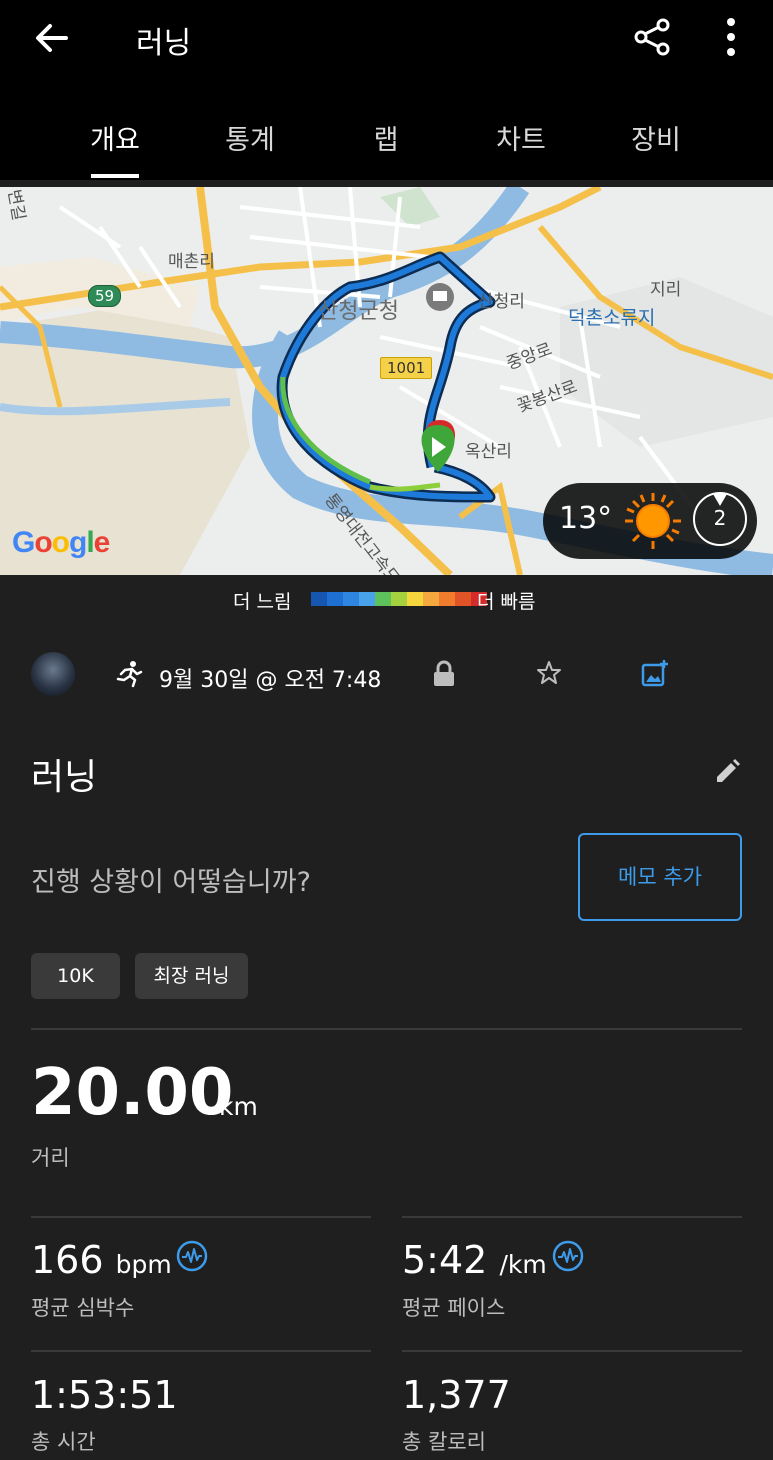 Image resolution: width=773 pixels, height=1460 pixels. I want to click on weather-badge: 13° 2, so click(650, 521).